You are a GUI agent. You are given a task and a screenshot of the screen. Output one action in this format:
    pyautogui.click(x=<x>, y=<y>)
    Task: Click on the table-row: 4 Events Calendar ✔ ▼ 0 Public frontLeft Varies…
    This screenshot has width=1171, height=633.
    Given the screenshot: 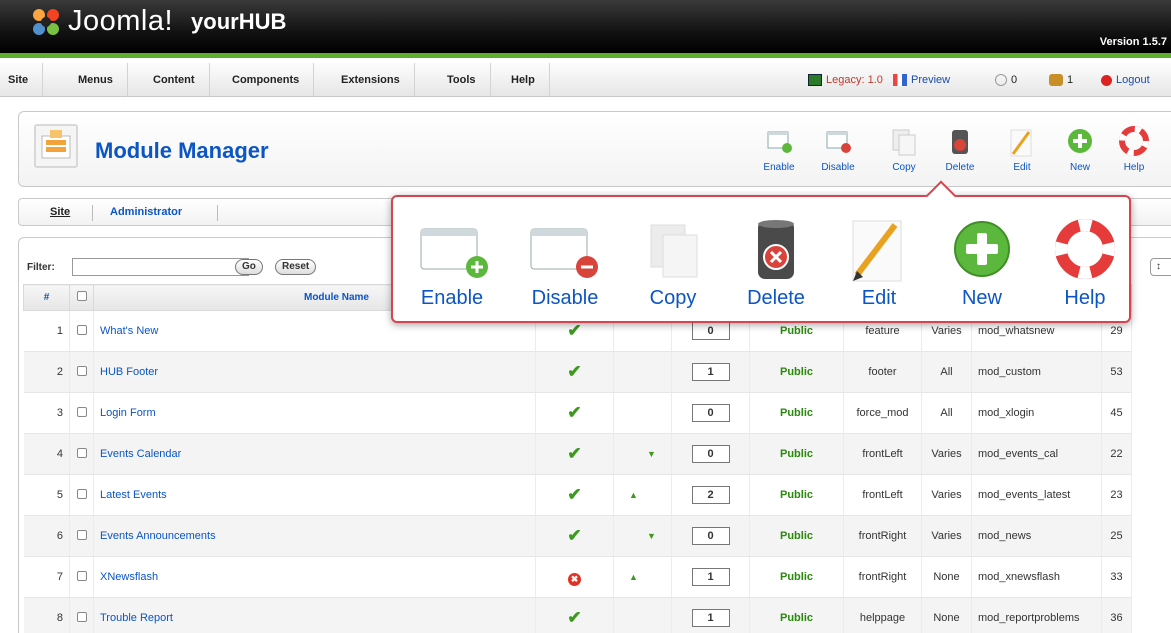 What is the action you would take?
    pyautogui.click(x=577, y=454)
    